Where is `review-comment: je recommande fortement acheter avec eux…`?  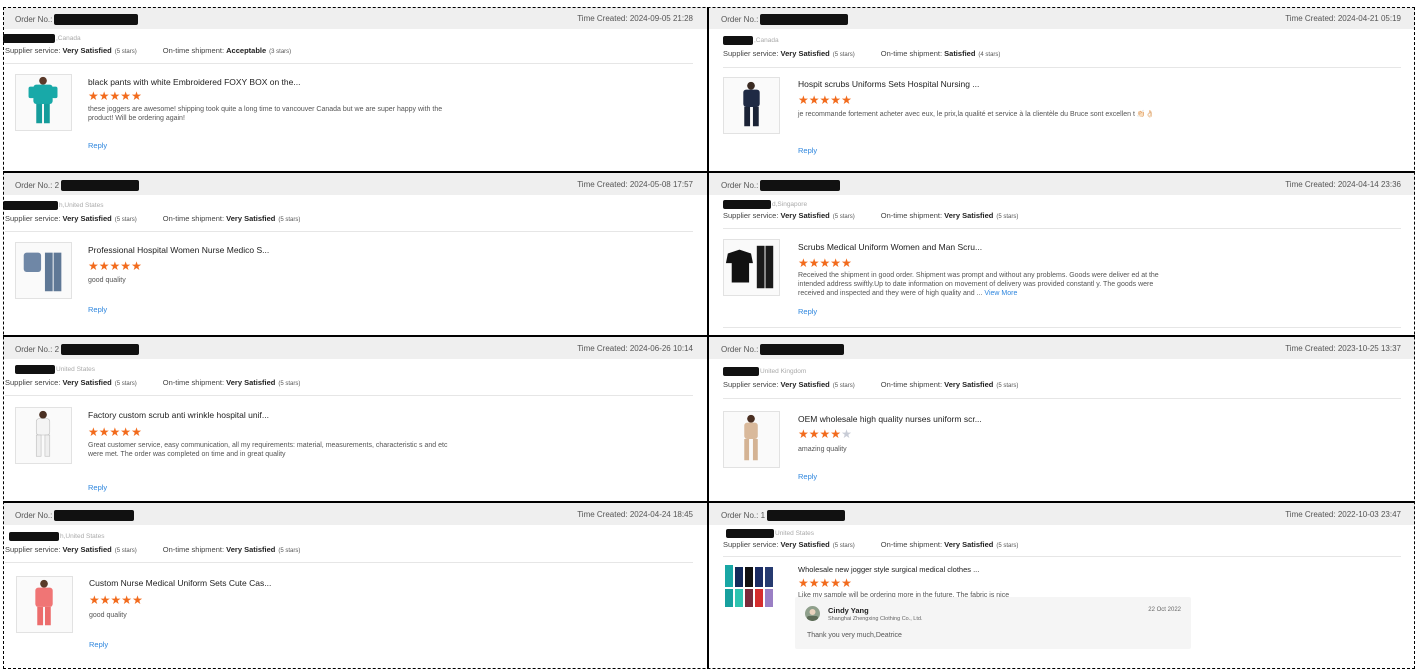 review-comment: je recommande fortement acheter avec eux… is located at coordinates (976, 114).